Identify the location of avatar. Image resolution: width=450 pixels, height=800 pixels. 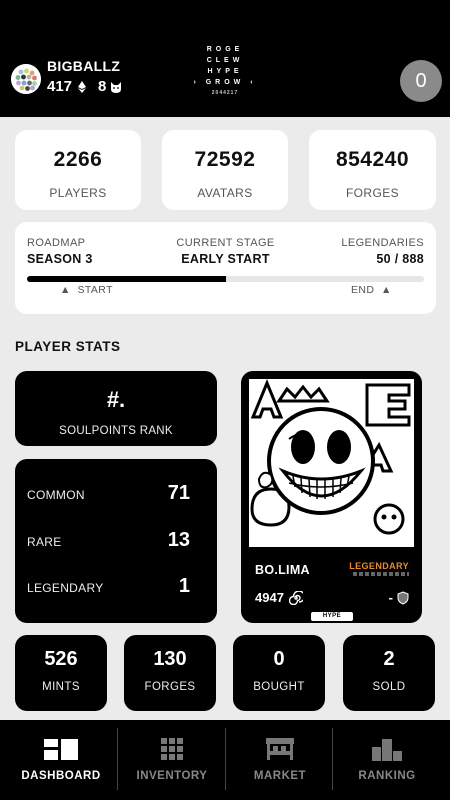
(26, 79).